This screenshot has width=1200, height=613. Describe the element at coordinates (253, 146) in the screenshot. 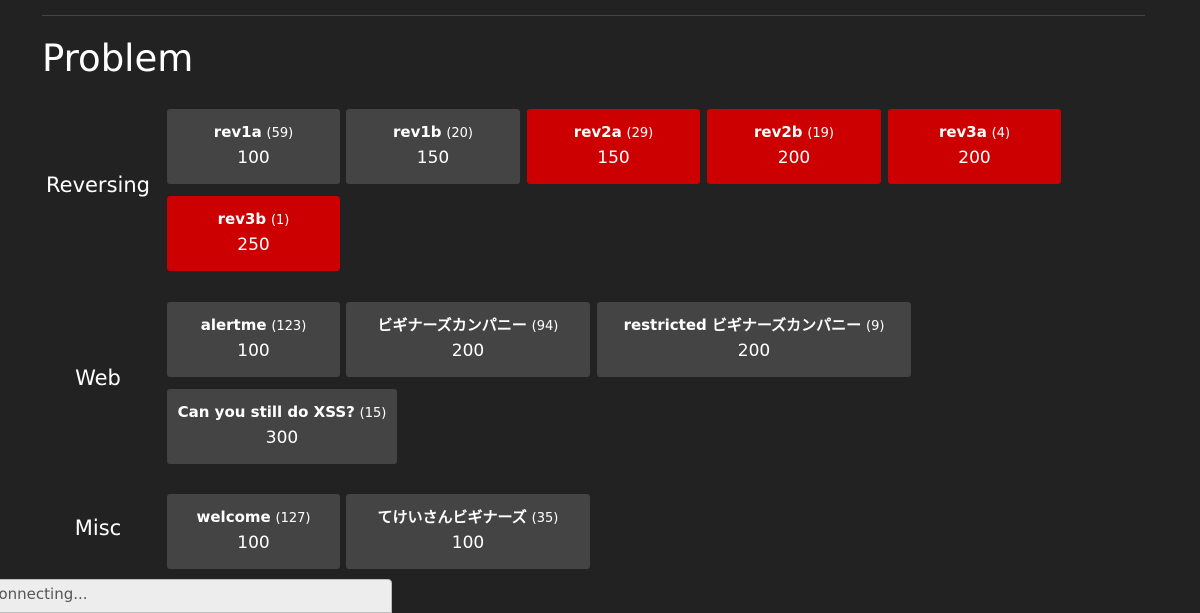

I see `problem-card-rev1a: rev1a (59) 100` at that location.